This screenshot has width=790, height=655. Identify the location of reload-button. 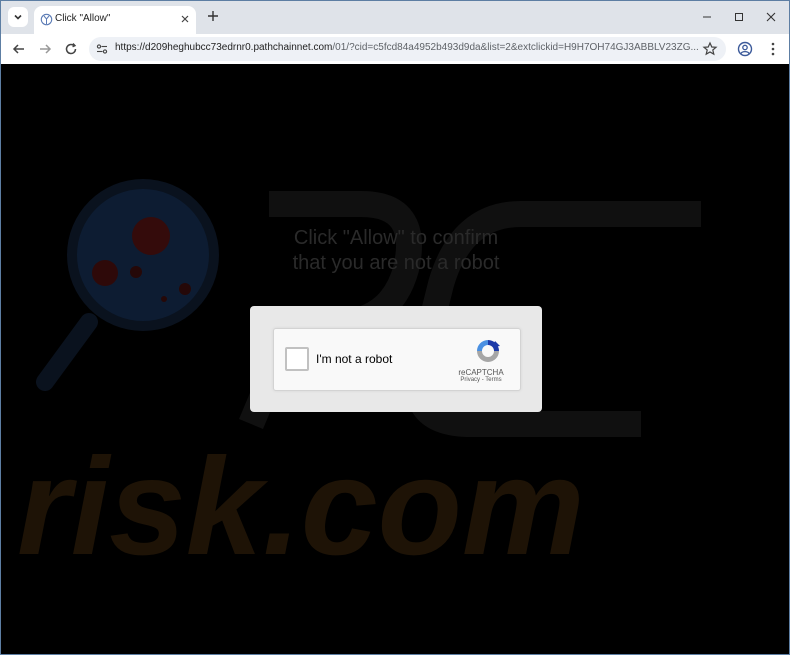
(71, 49).